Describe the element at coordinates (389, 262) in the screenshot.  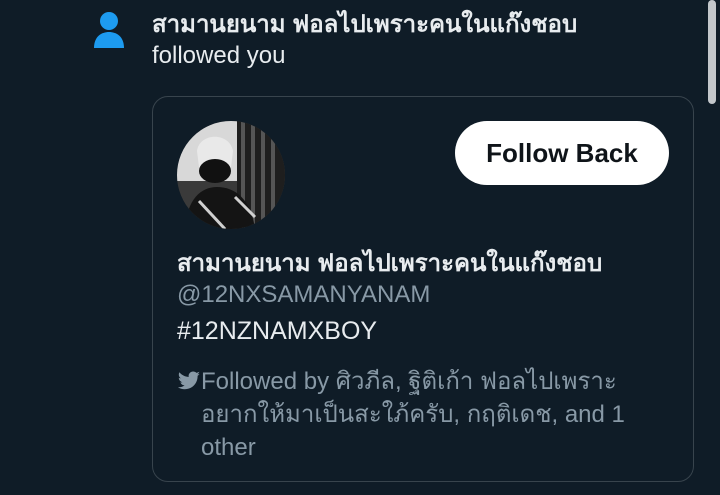
I see `display-name: สามานยนาม ฟอลไปเพราะคนในแก๊งชอบ` at that location.